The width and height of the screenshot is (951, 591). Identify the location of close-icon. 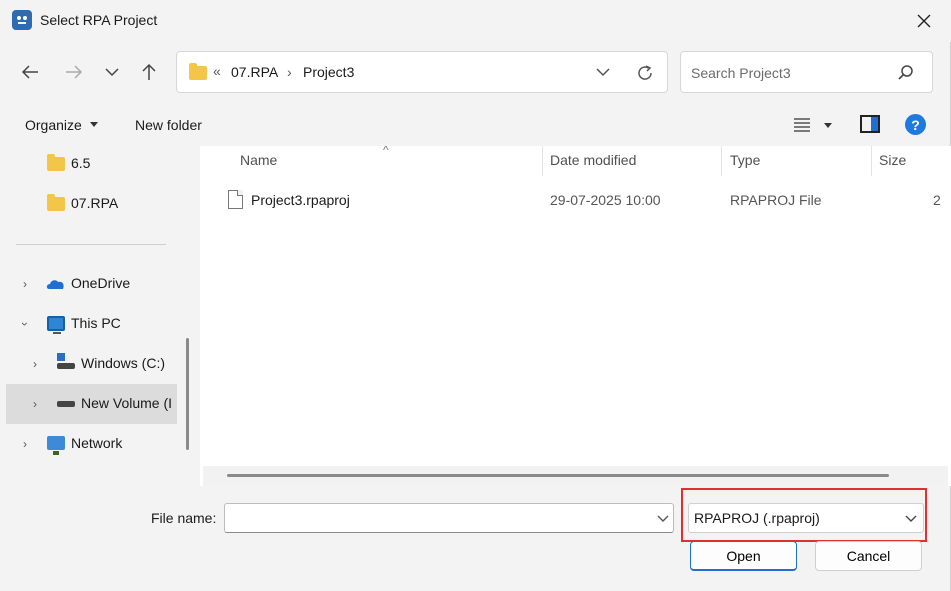
(924, 21).